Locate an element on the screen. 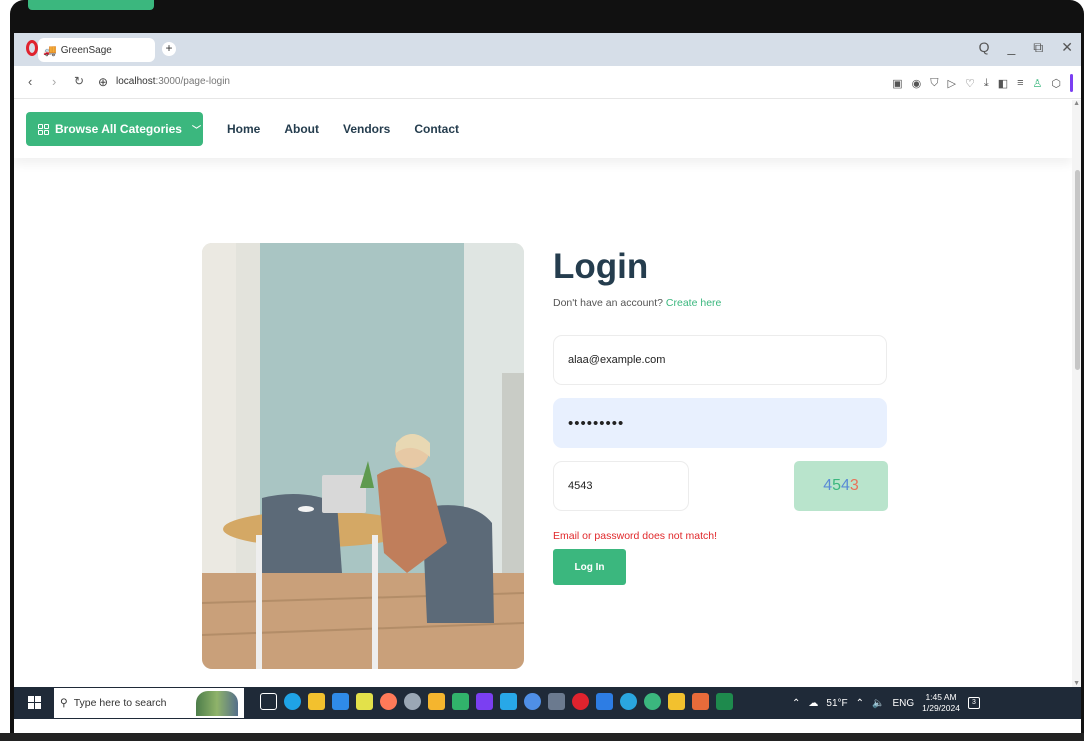 The image size is (1084, 741). restore-button: ⧉ is located at coordinates (1038, 47).